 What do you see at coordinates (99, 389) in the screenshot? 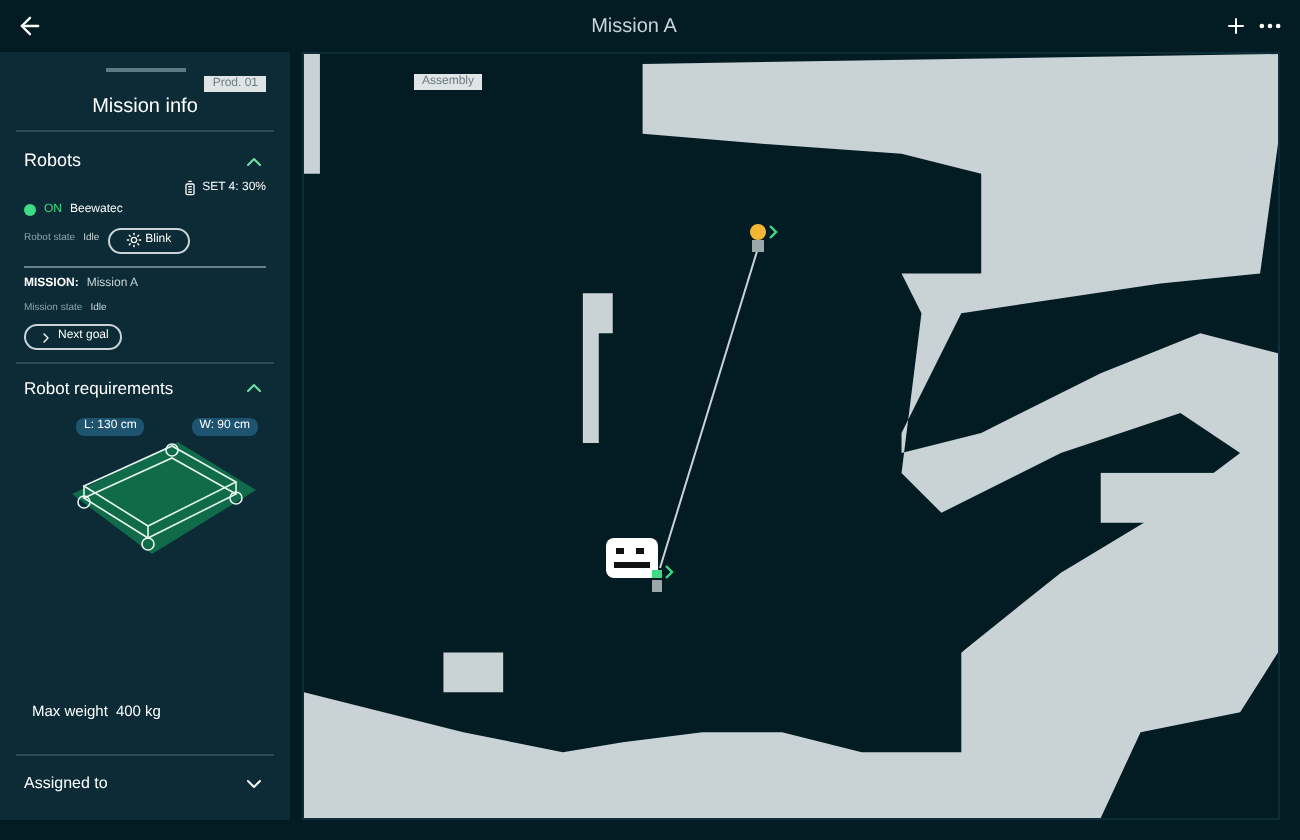
I see `section-title: Robot requirements` at bounding box center [99, 389].